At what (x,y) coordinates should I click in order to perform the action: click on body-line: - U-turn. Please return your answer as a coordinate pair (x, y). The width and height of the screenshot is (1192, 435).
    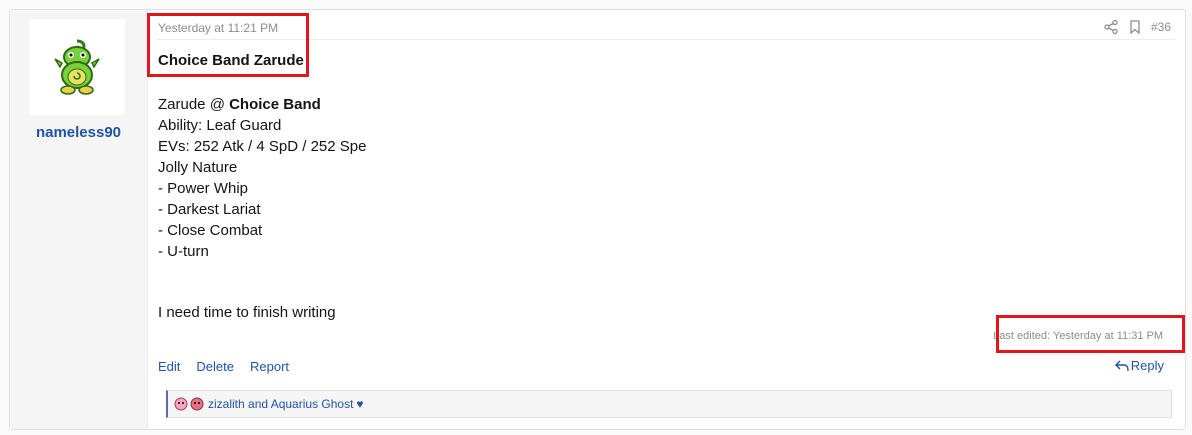
    Looking at the image, I should click on (183, 251).